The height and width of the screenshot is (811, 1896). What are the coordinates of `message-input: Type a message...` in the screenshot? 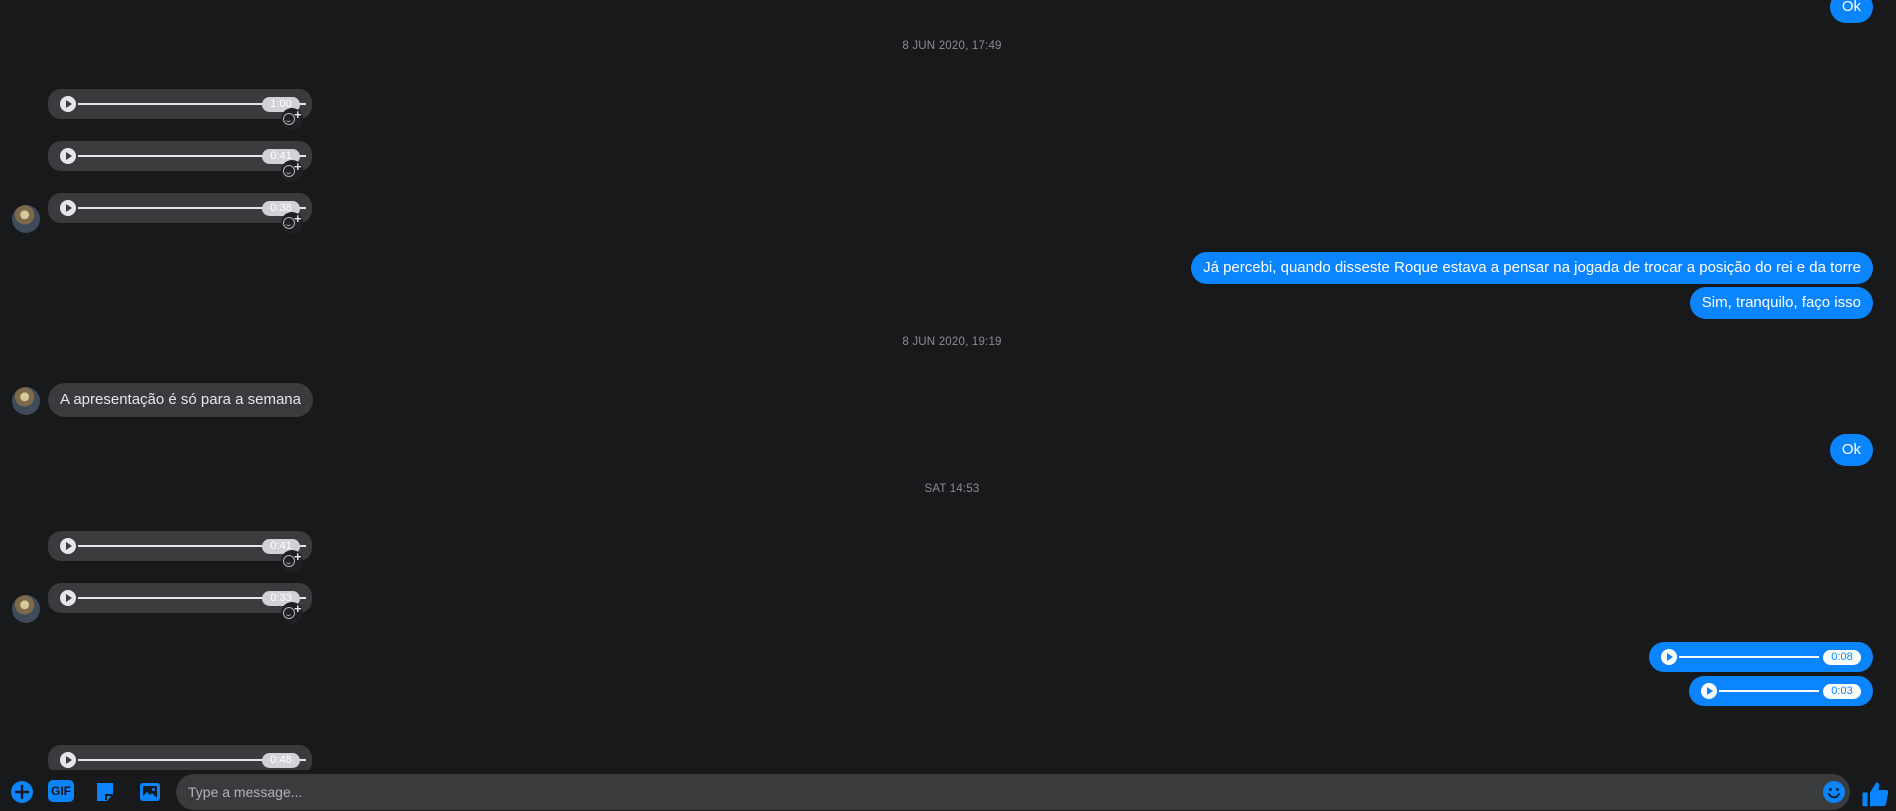 It's located at (1013, 792).